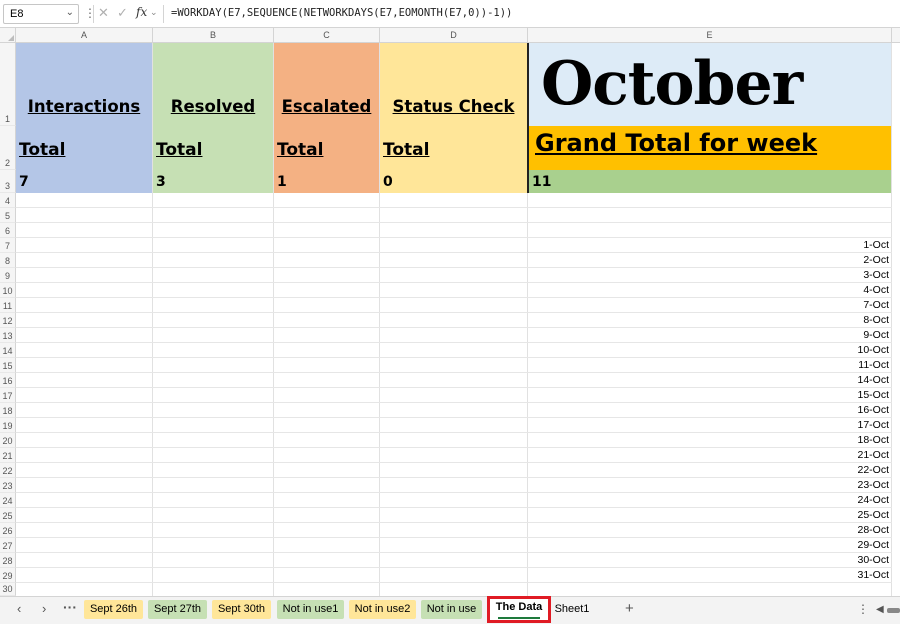 The height and width of the screenshot is (624, 900). Describe the element at coordinates (8, 395) in the screenshot. I see `row-header: 17` at that location.